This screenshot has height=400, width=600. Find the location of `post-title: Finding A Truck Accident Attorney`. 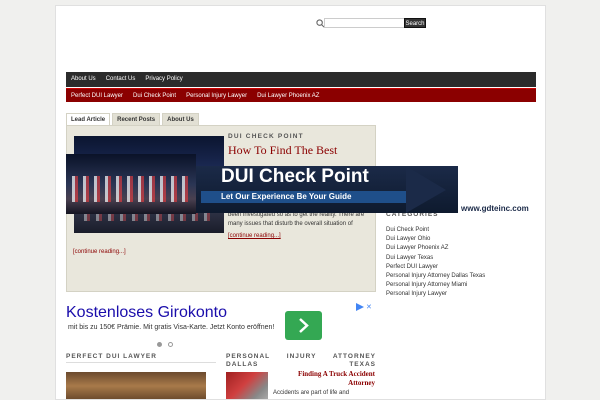

post-title: Finding A Truck Accident Attorney is located at coordinates (324, 379).